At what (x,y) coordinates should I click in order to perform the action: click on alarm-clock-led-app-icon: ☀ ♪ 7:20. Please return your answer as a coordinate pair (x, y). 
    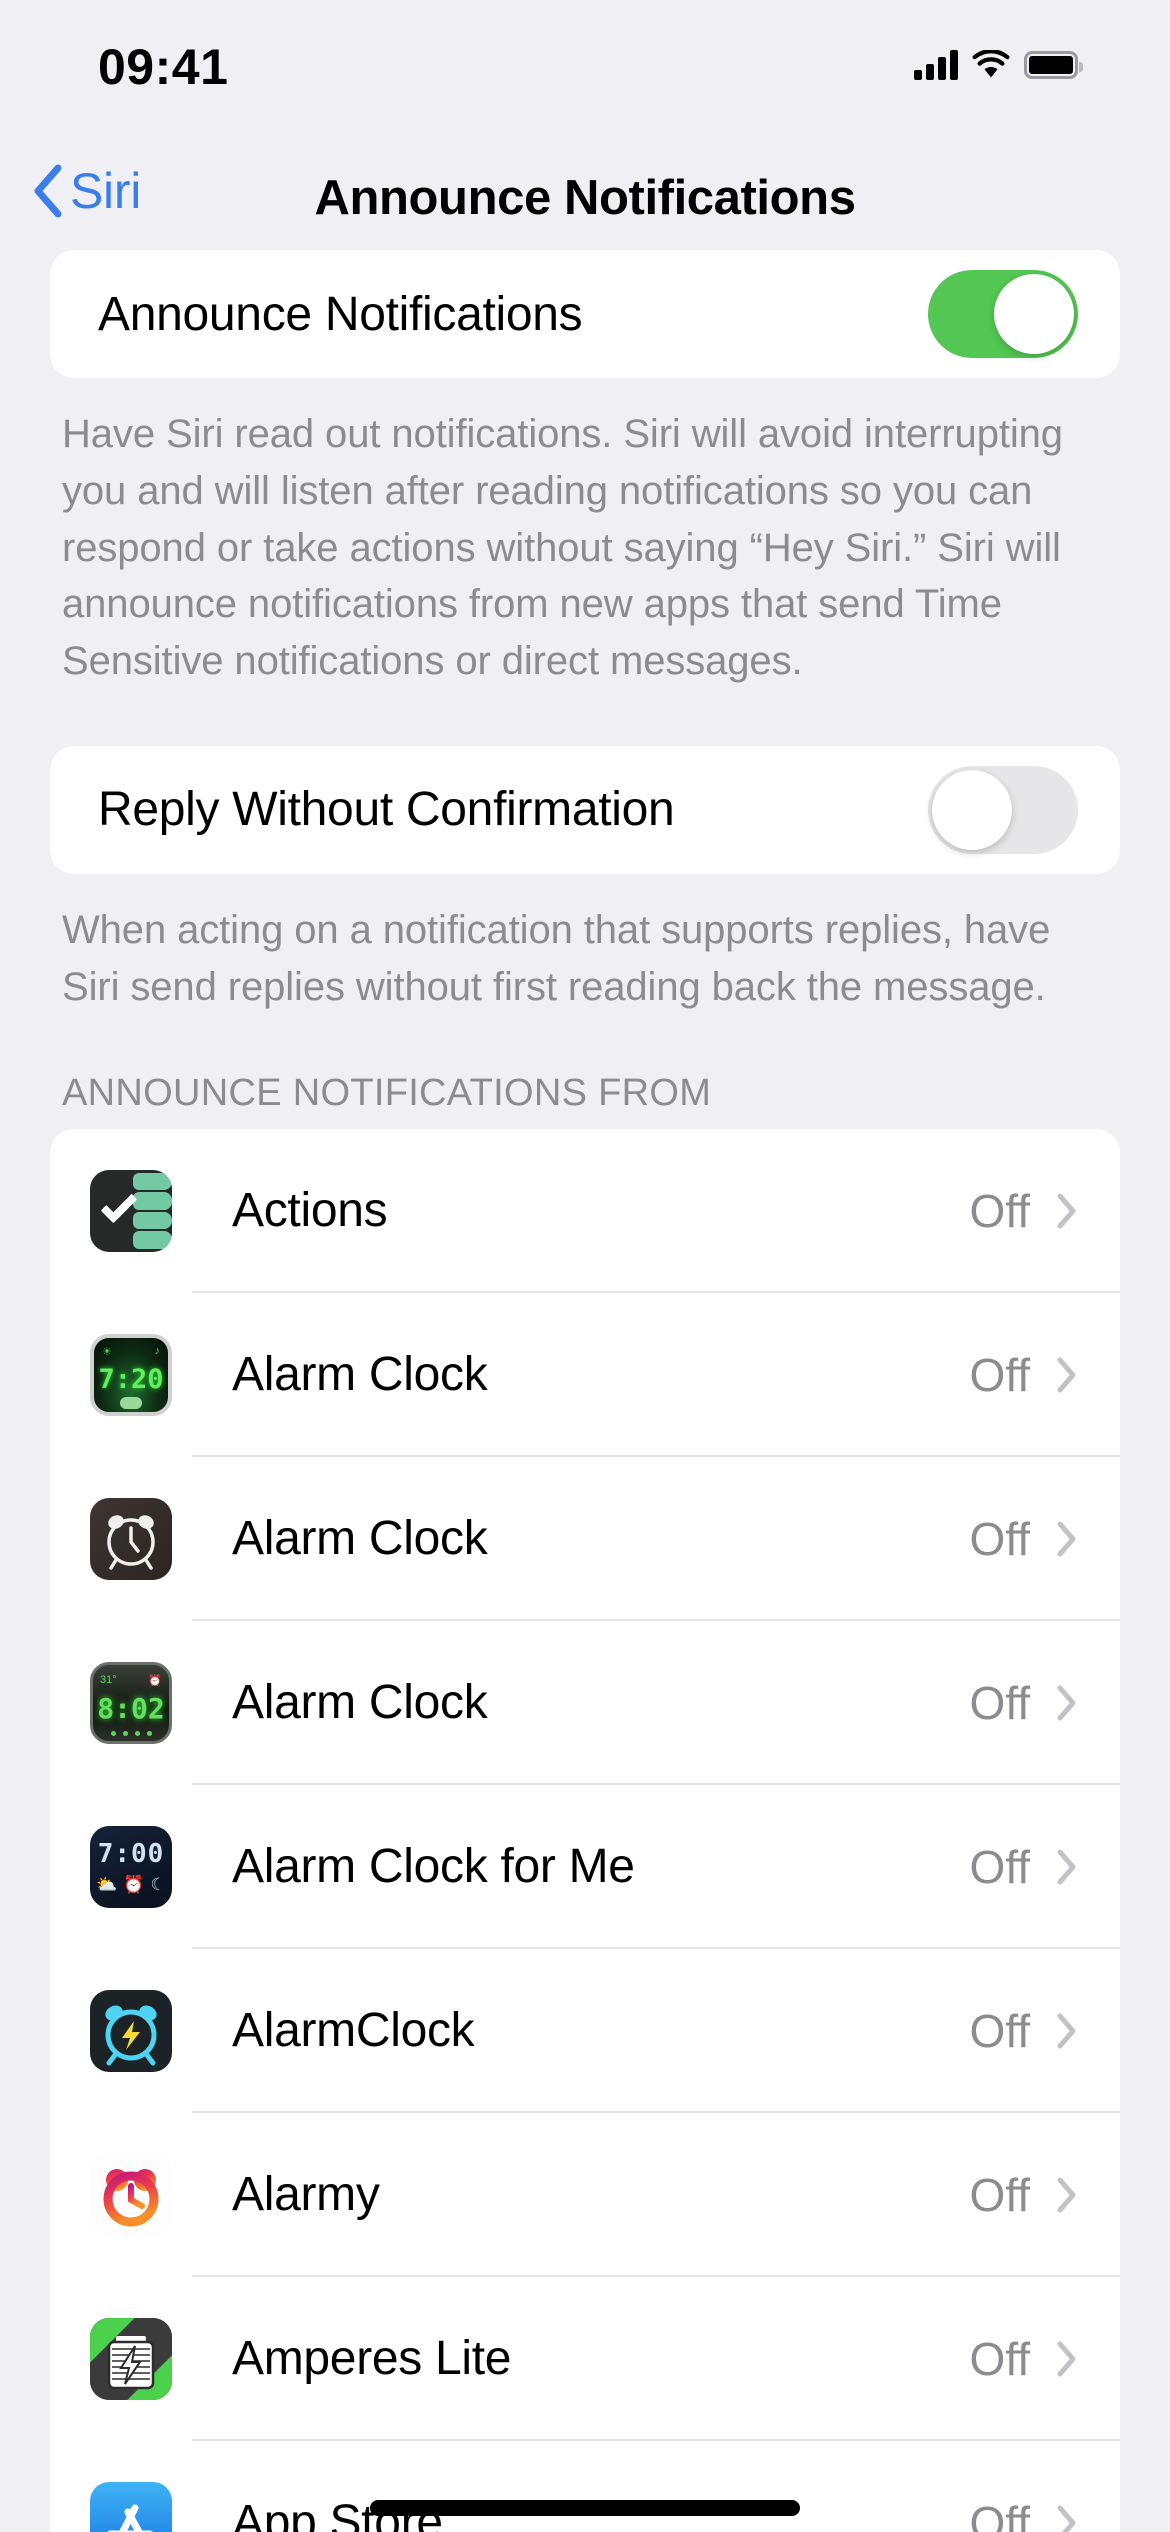
    Looking at the image, I should click on (131, 1374).